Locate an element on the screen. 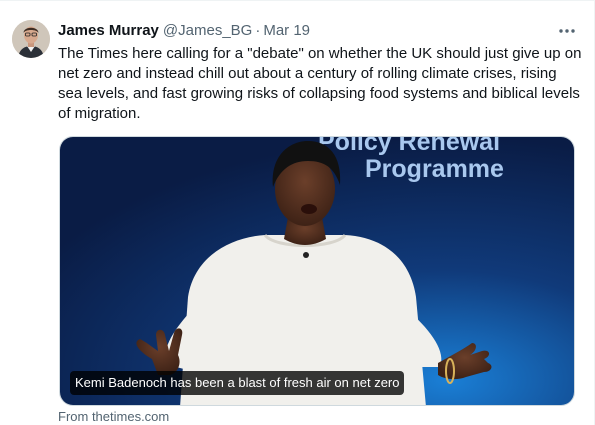  more-horizontal-icon is located at coordinates (567, 31).